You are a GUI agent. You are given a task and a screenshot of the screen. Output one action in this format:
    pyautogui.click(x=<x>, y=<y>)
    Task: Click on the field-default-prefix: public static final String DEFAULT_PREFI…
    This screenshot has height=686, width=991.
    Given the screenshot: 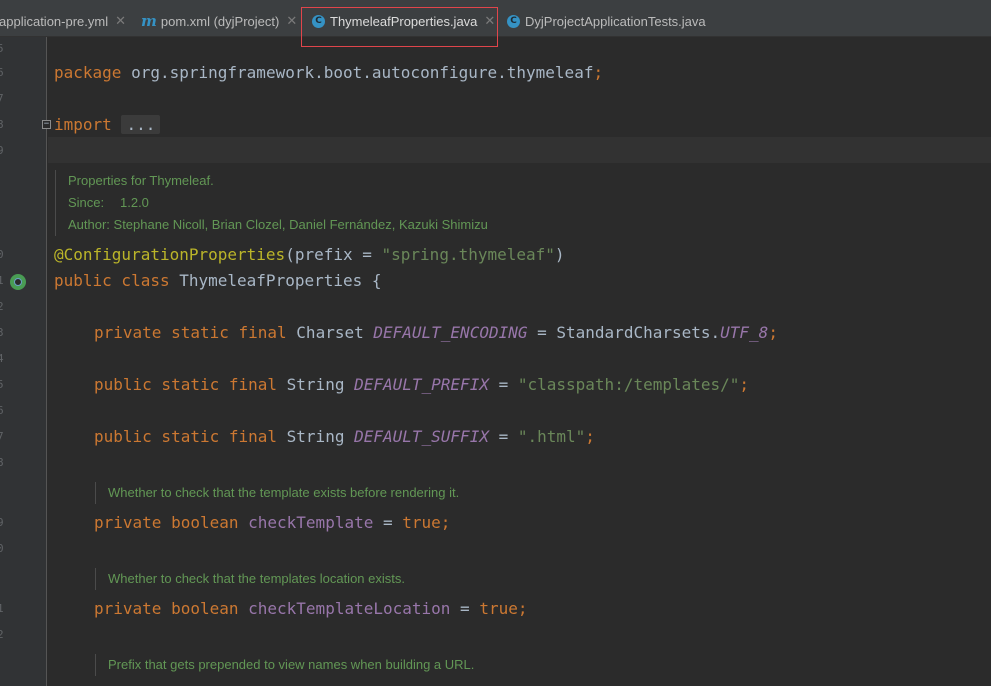 What is the action you would take?
    pyautogui.click(x=422, y=384)
    